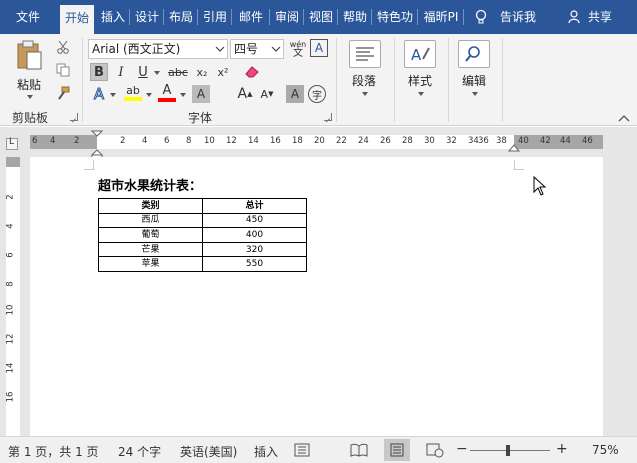  What do you see at coordinates (257, 49) in the screenshot?
I see `font-size-combobox: 四号` at bounding box center [257, 49].